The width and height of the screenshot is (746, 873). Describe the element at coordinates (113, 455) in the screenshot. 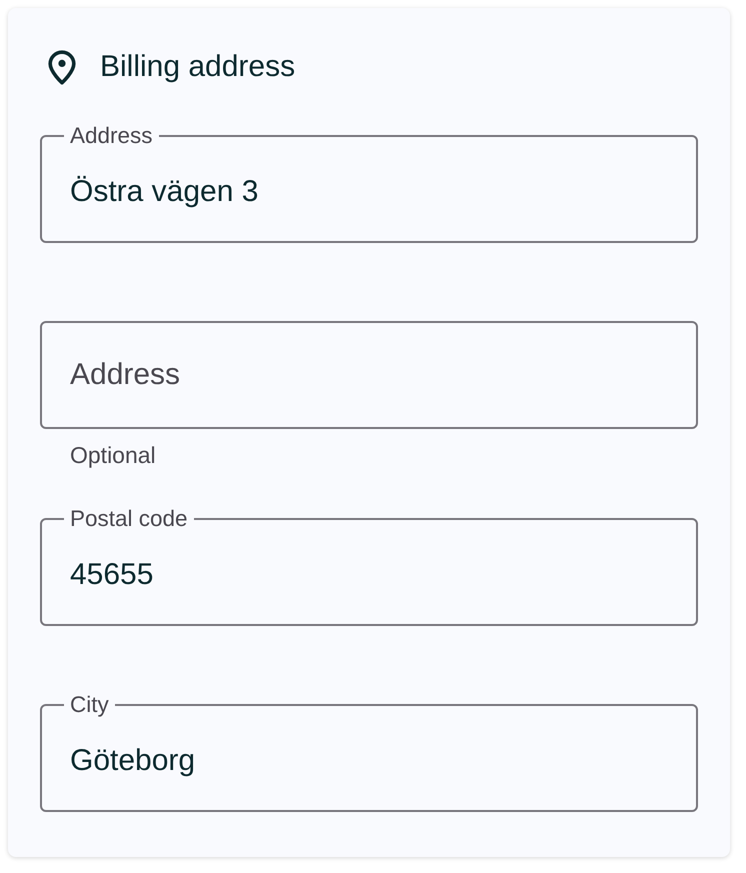

I see `helper-text: Optional` at that location.